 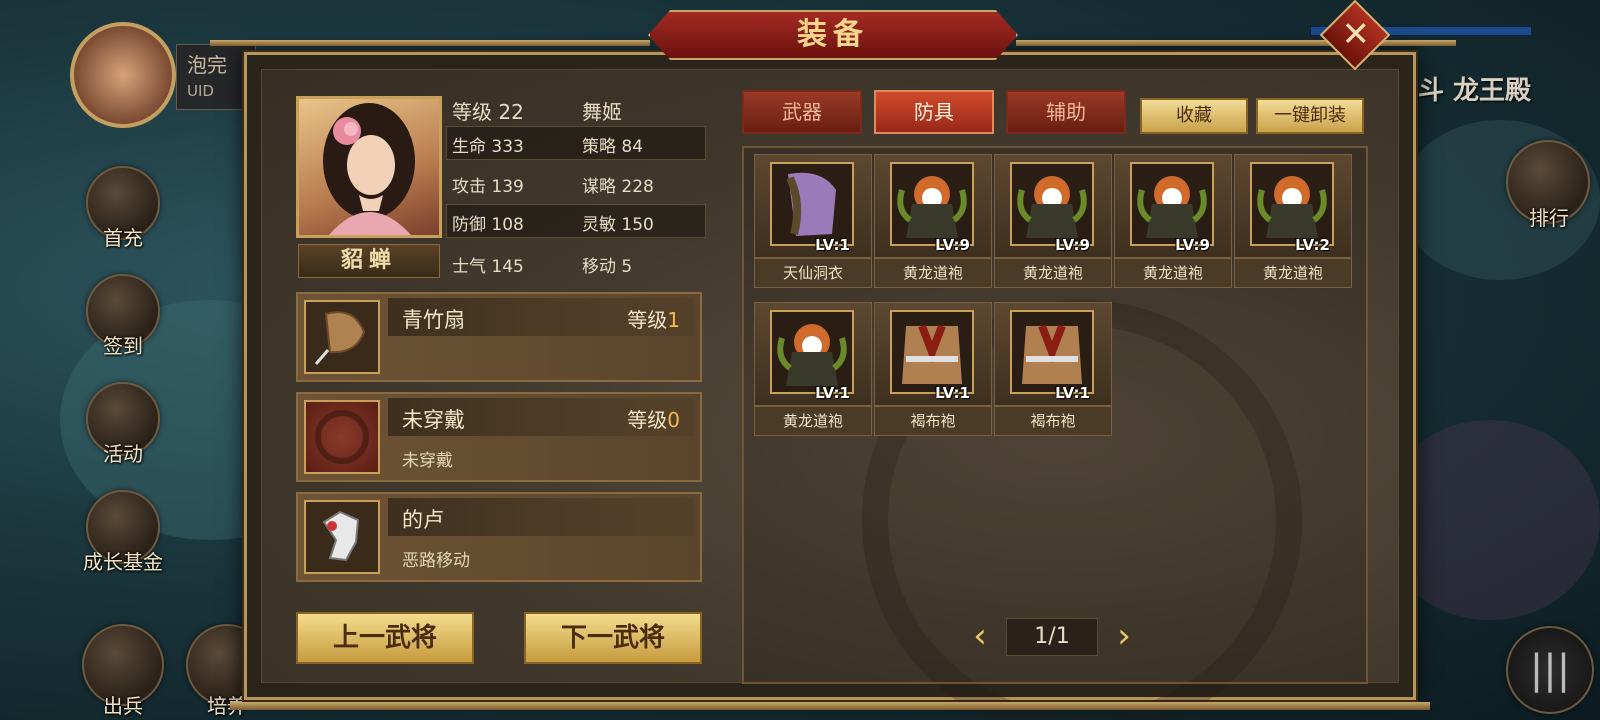 What do you see at coordinates (499, 537) in the screenshot?
I see `equipped-mount-slot: 的卢 恶路移动` at bounding box center [499, 537].